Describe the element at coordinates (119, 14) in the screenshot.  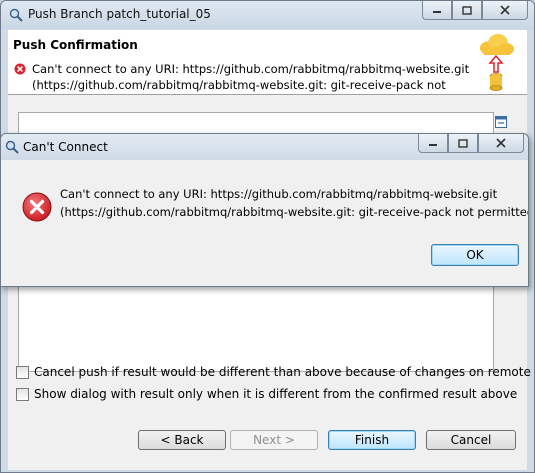
I see `window-title: Push Branch patch_tutorial_05` at that location.